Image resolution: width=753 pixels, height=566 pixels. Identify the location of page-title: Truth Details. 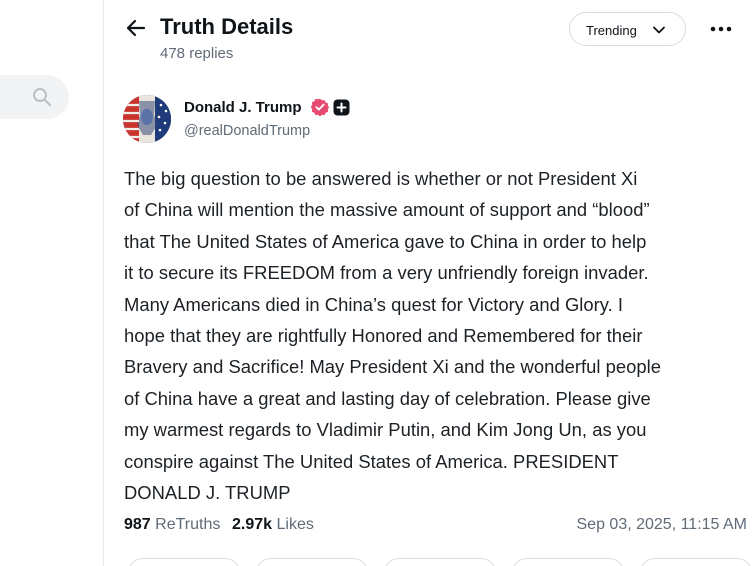
(227, 26).